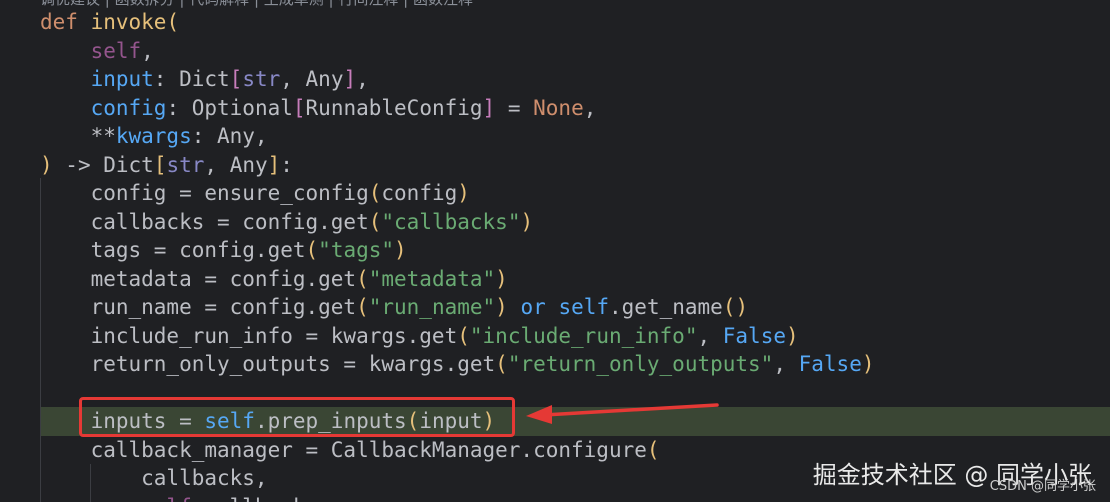  I want to click on code-line-callbacks: callbacks = config.get("callbacks"), so click(287, 222).